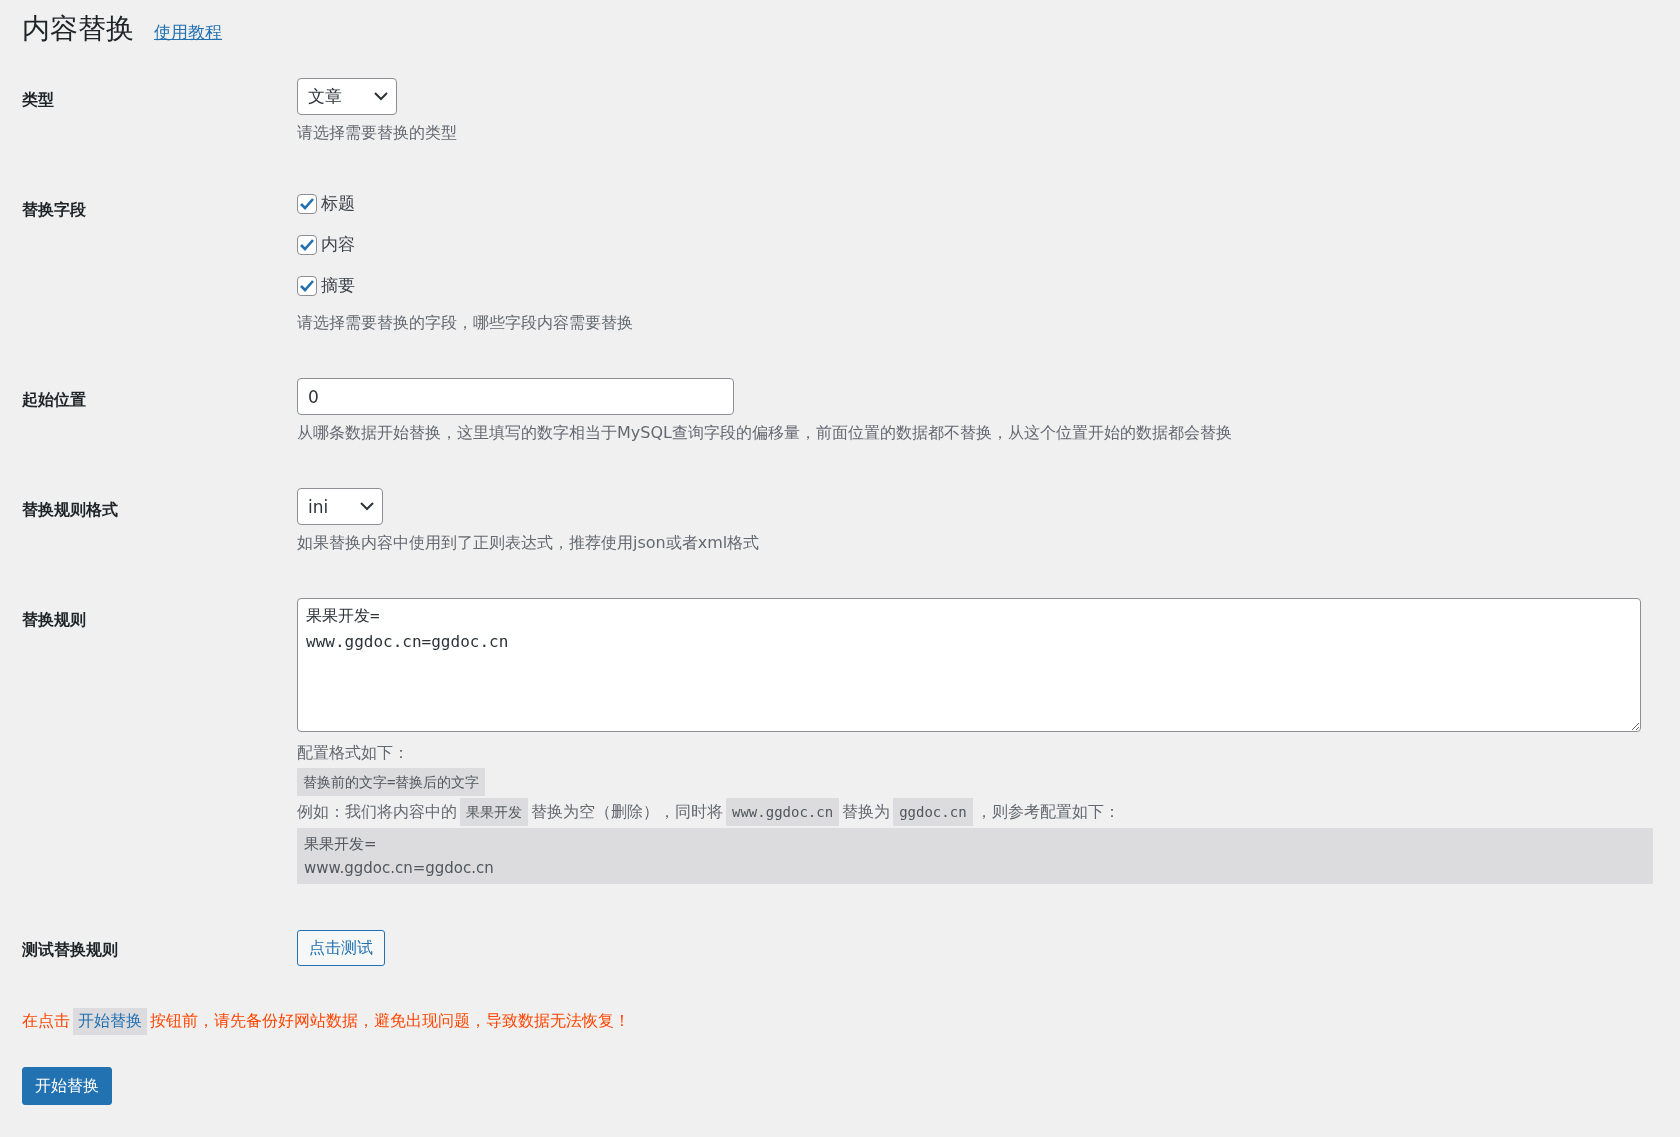  I want to click on dropdown-select: 文章, so click(347, 96).